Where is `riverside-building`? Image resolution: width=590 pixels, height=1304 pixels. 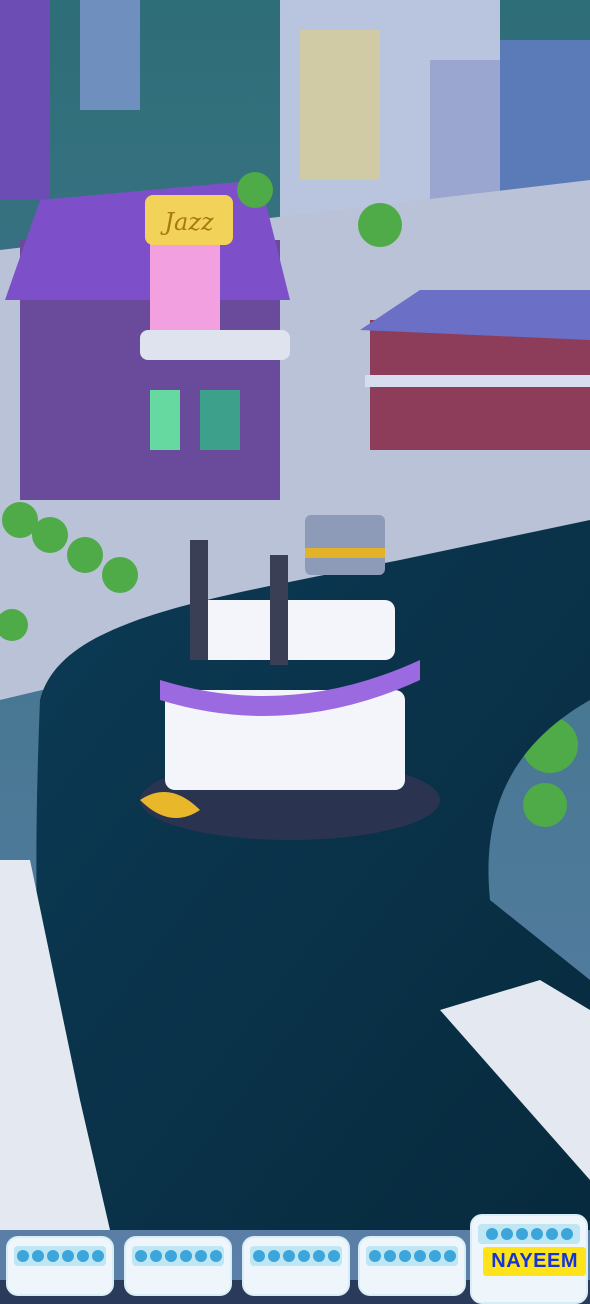 riverside-building is located at coordinates (475, 370).